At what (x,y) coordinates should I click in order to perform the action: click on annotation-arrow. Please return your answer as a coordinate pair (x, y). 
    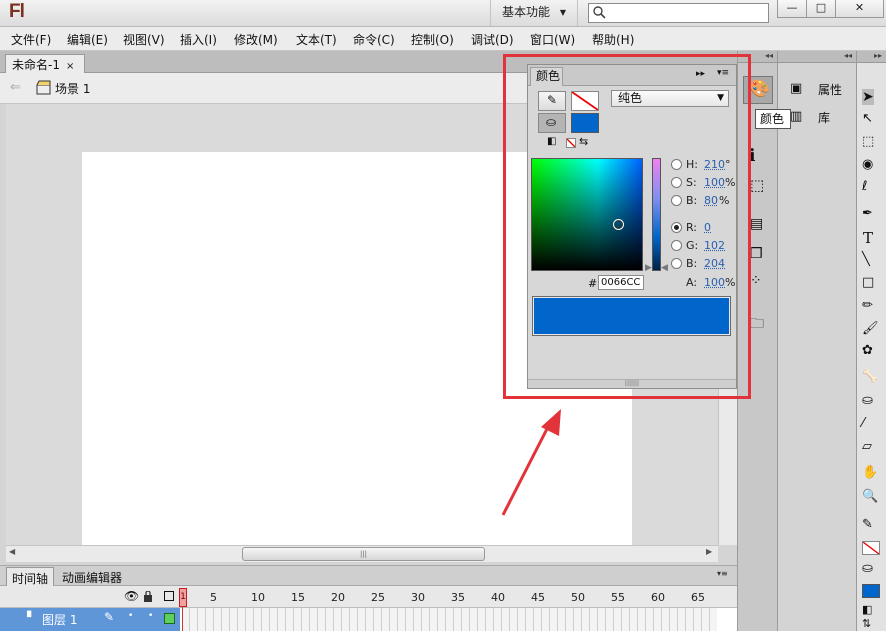
    Looking at the image, I should click on (531, 462).